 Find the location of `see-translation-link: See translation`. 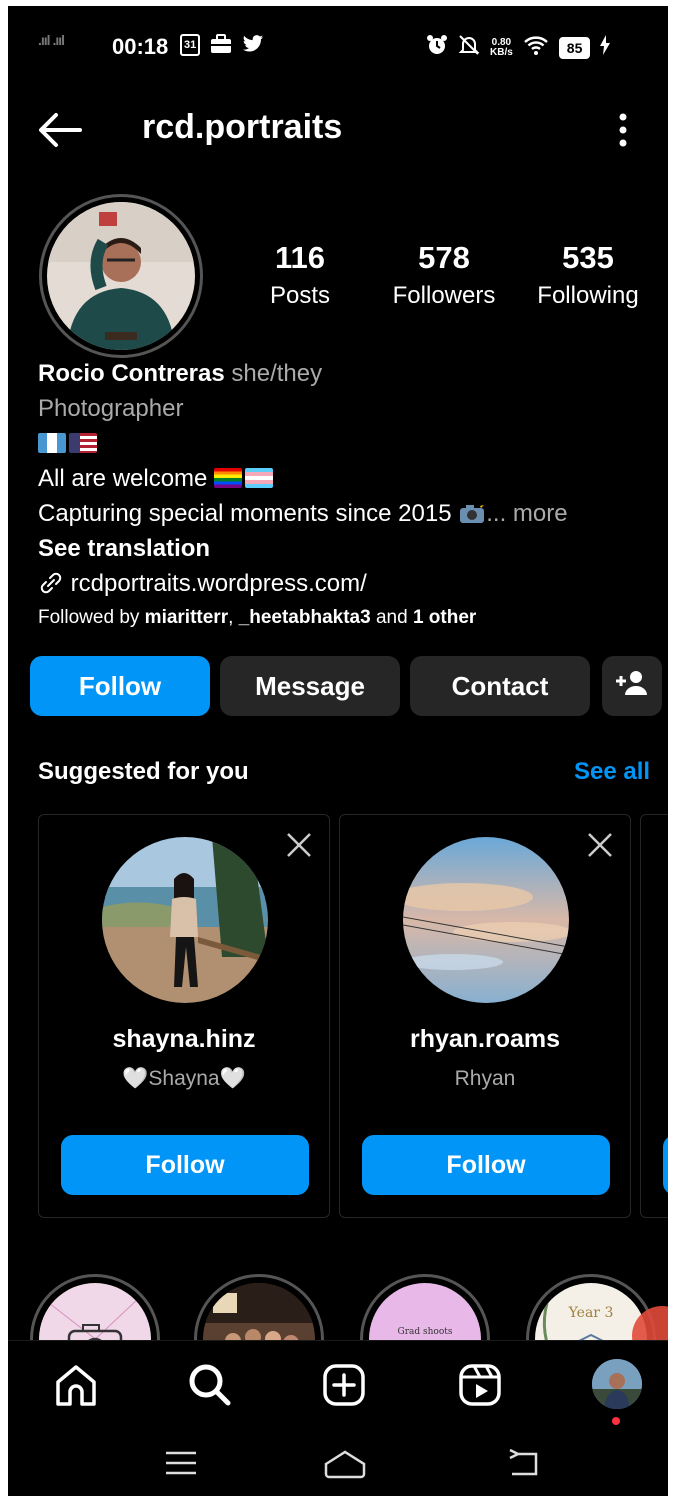

see-translation-link: See translation is located at coordinates (348, 548).